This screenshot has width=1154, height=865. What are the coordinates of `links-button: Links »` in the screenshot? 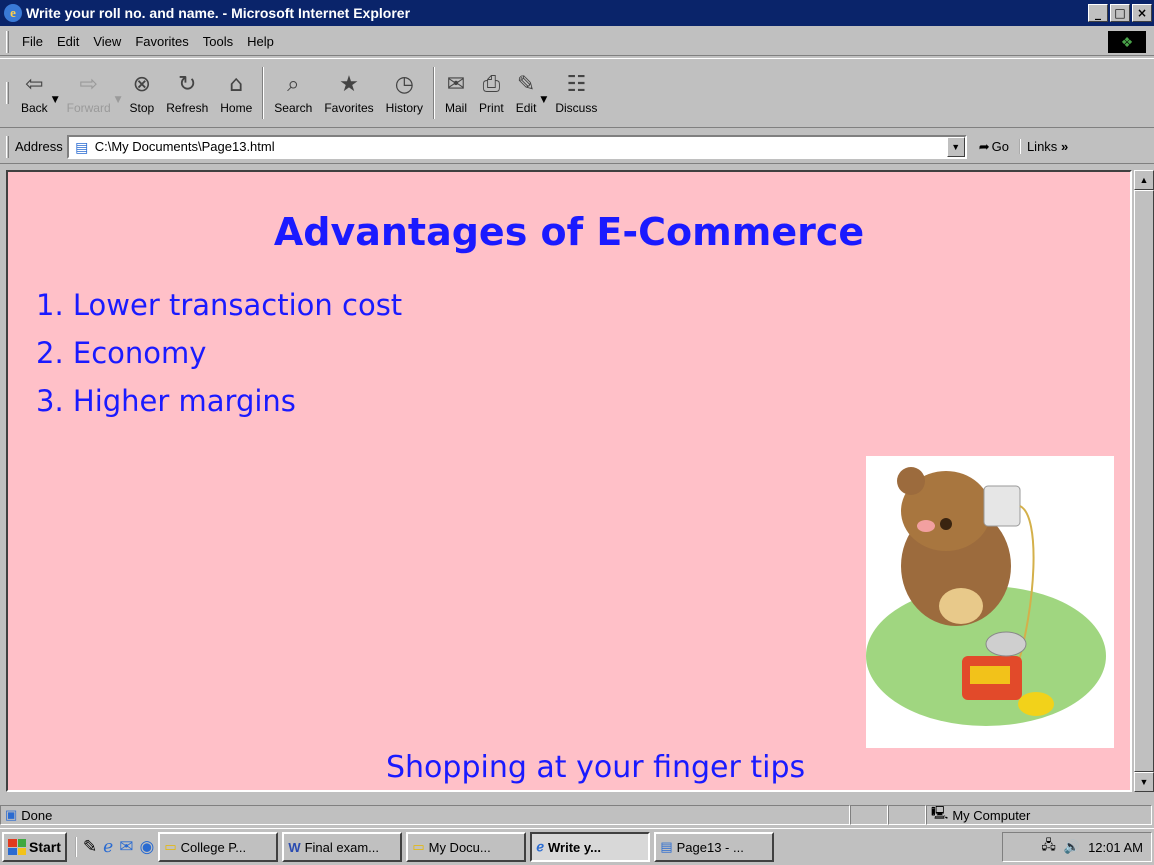 It's located at (1043, 146).